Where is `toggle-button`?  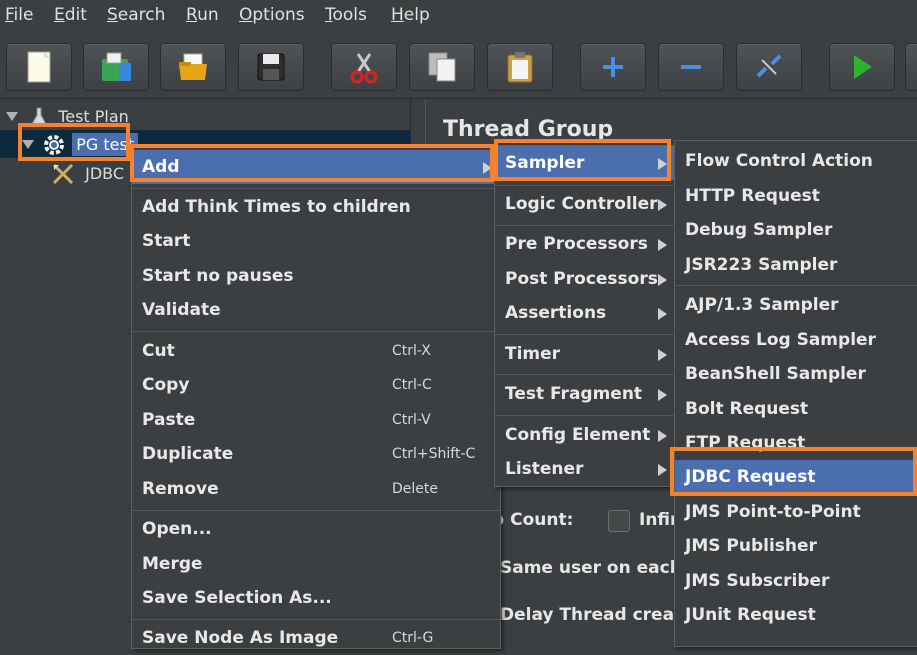 toggle-button is located at coordinates (769, 67).